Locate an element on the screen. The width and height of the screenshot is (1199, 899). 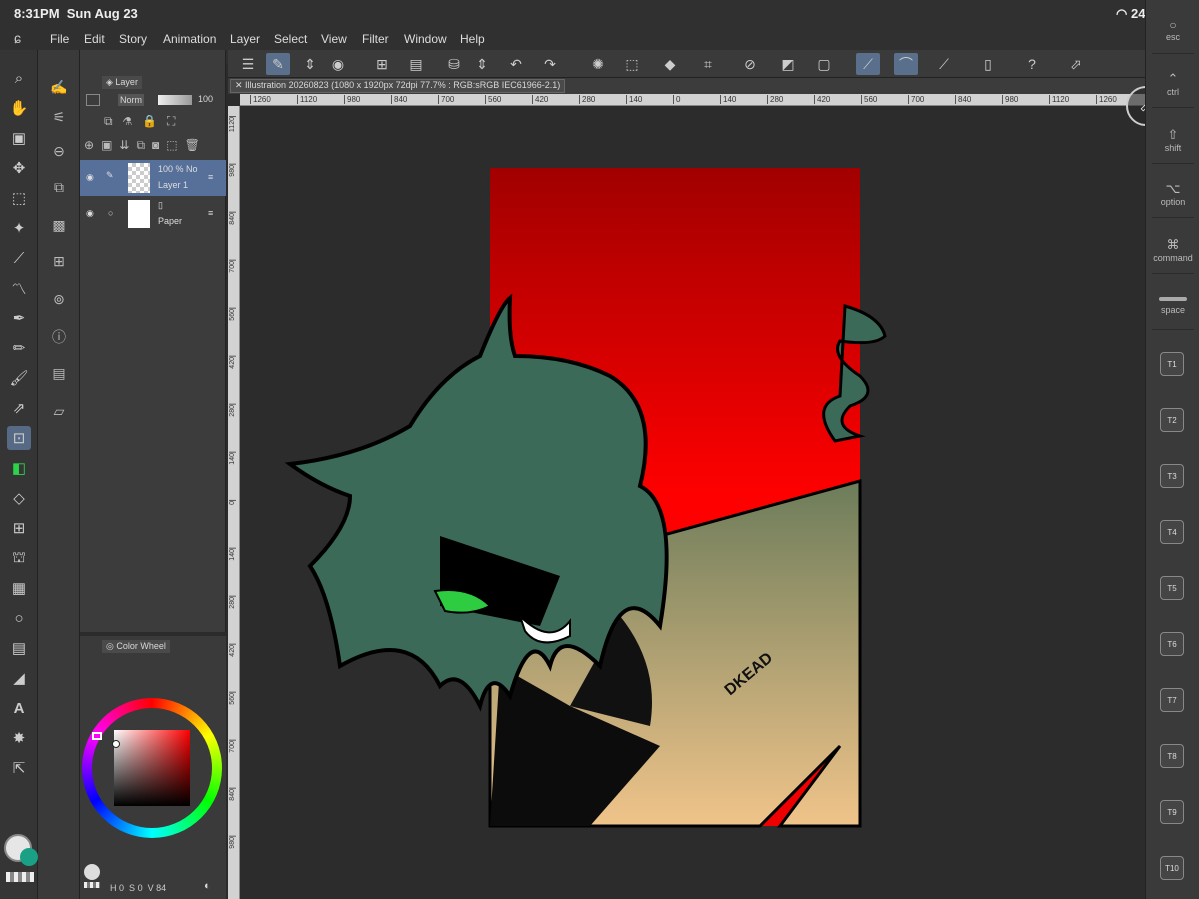
selection-icon: ⬚ is located at coordinates (19, 198).